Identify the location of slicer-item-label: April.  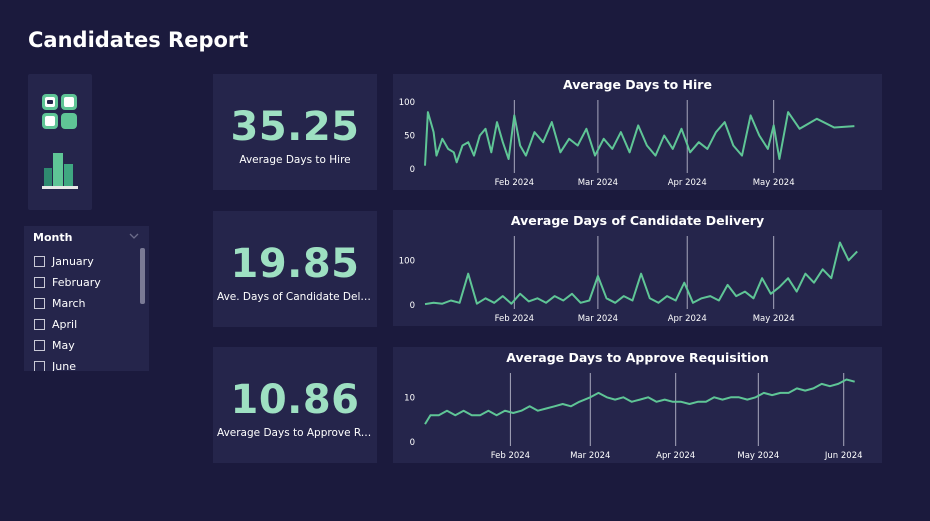
(65, 324).